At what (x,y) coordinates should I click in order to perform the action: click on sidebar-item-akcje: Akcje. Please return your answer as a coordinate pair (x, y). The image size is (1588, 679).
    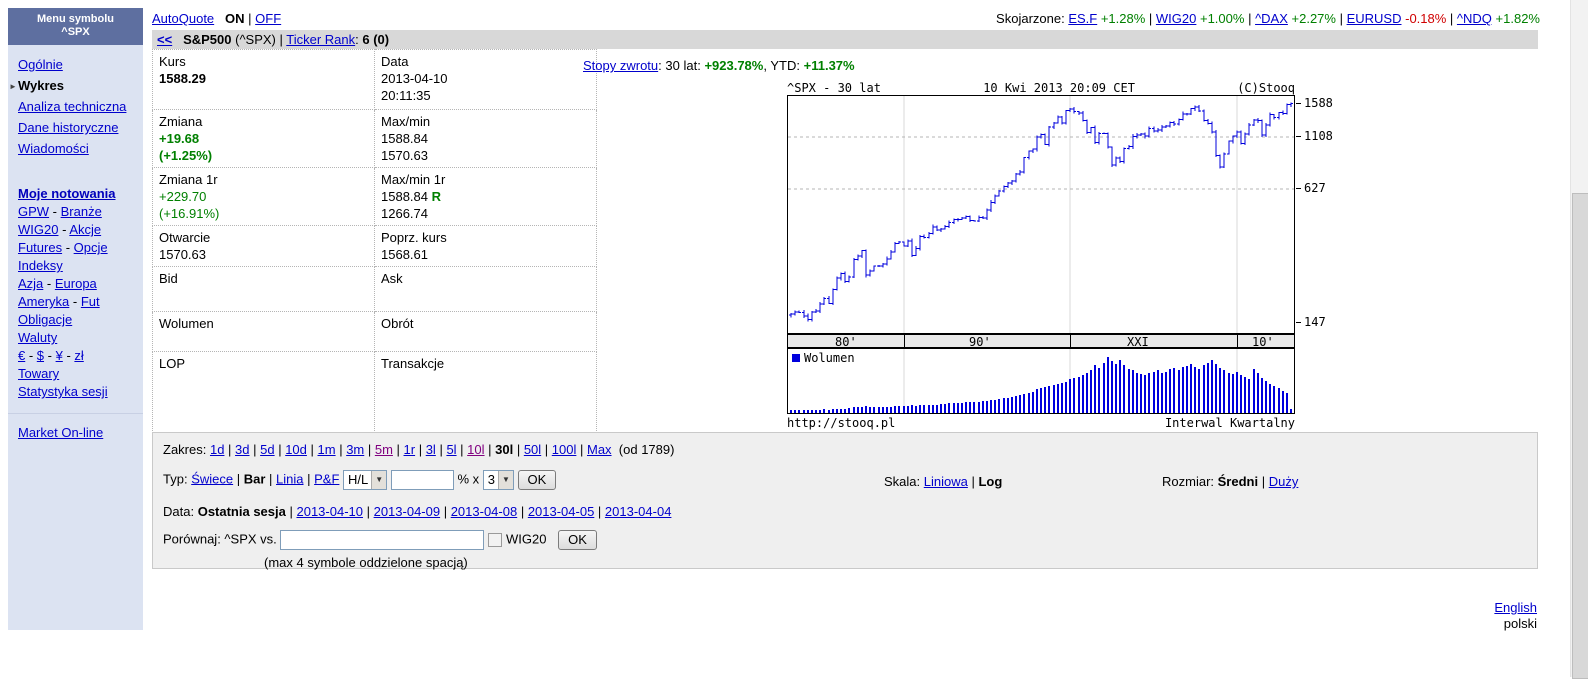
    Looking at the image, I should click on (85, 229).